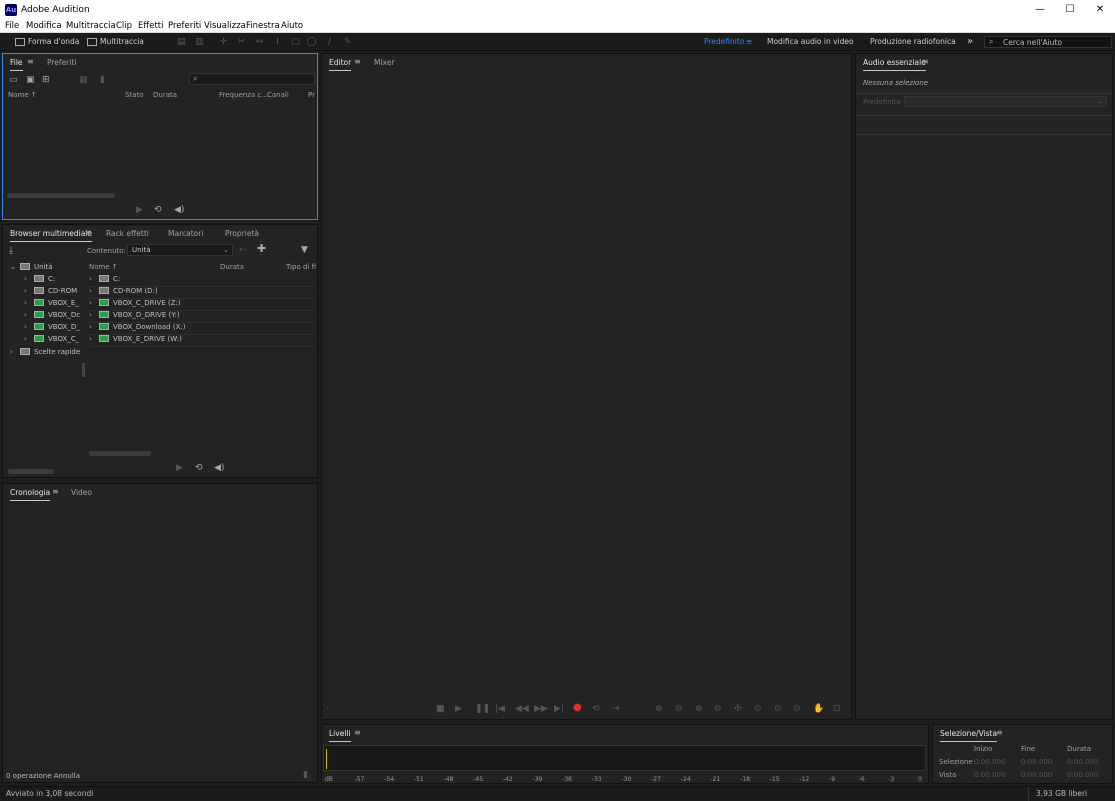  What do you see at coordinates (1040, 10) in the screenshot?
I see `minimize-button: —` at bounding box center [1040, 10].